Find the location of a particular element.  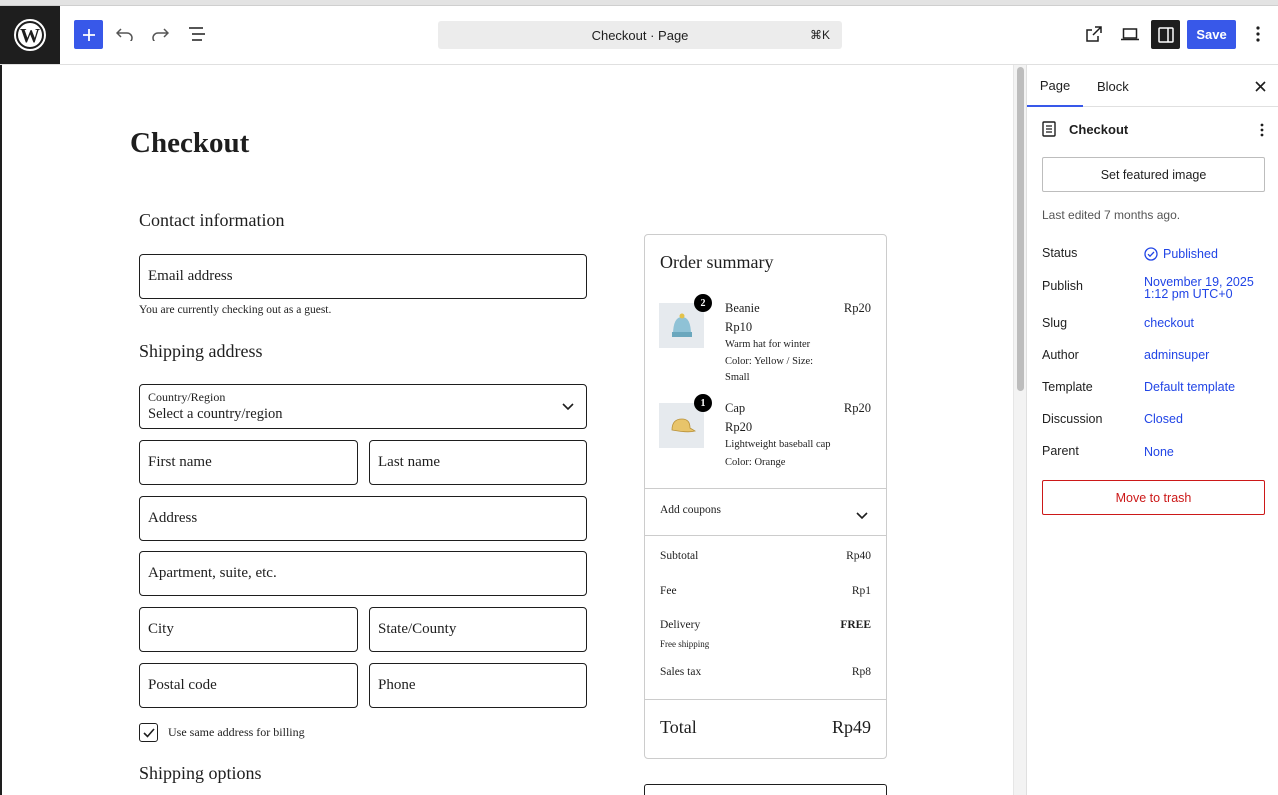

scroll-thumb is located at coordinates (1020, 229).